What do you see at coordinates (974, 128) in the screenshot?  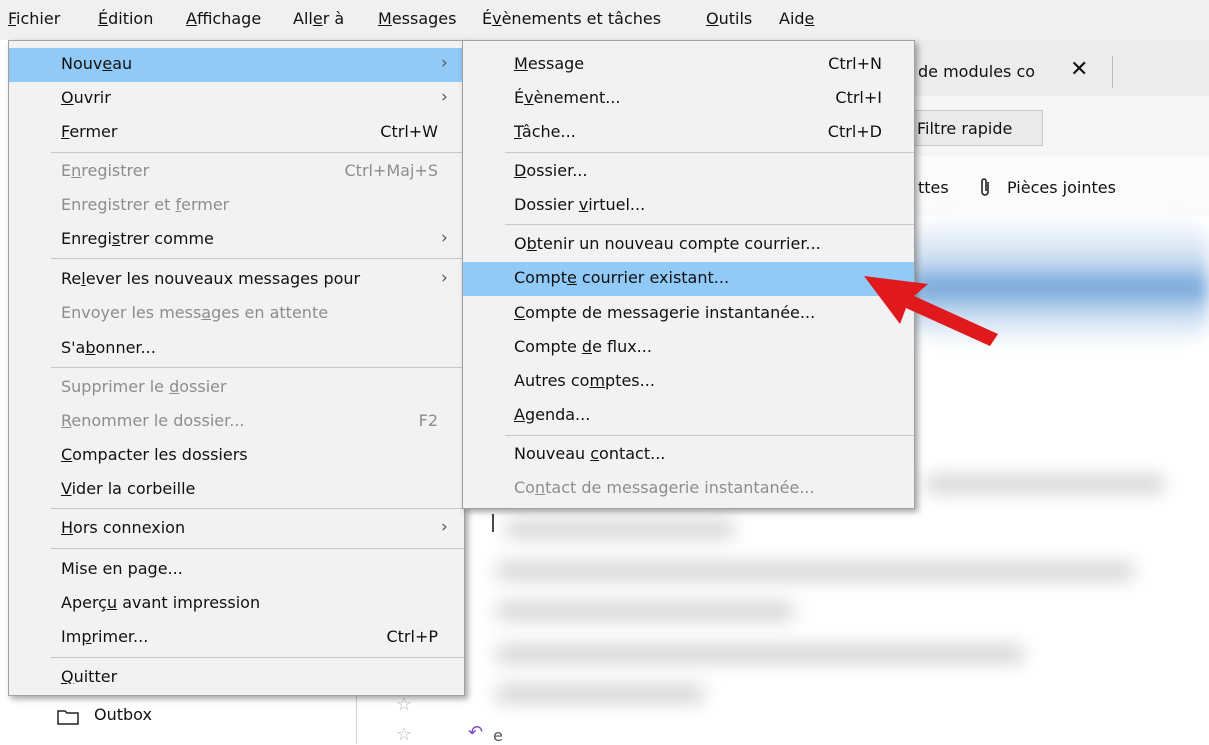 I see `quick-filter-button: Filtre rapide` at bounding box center [974, 128].